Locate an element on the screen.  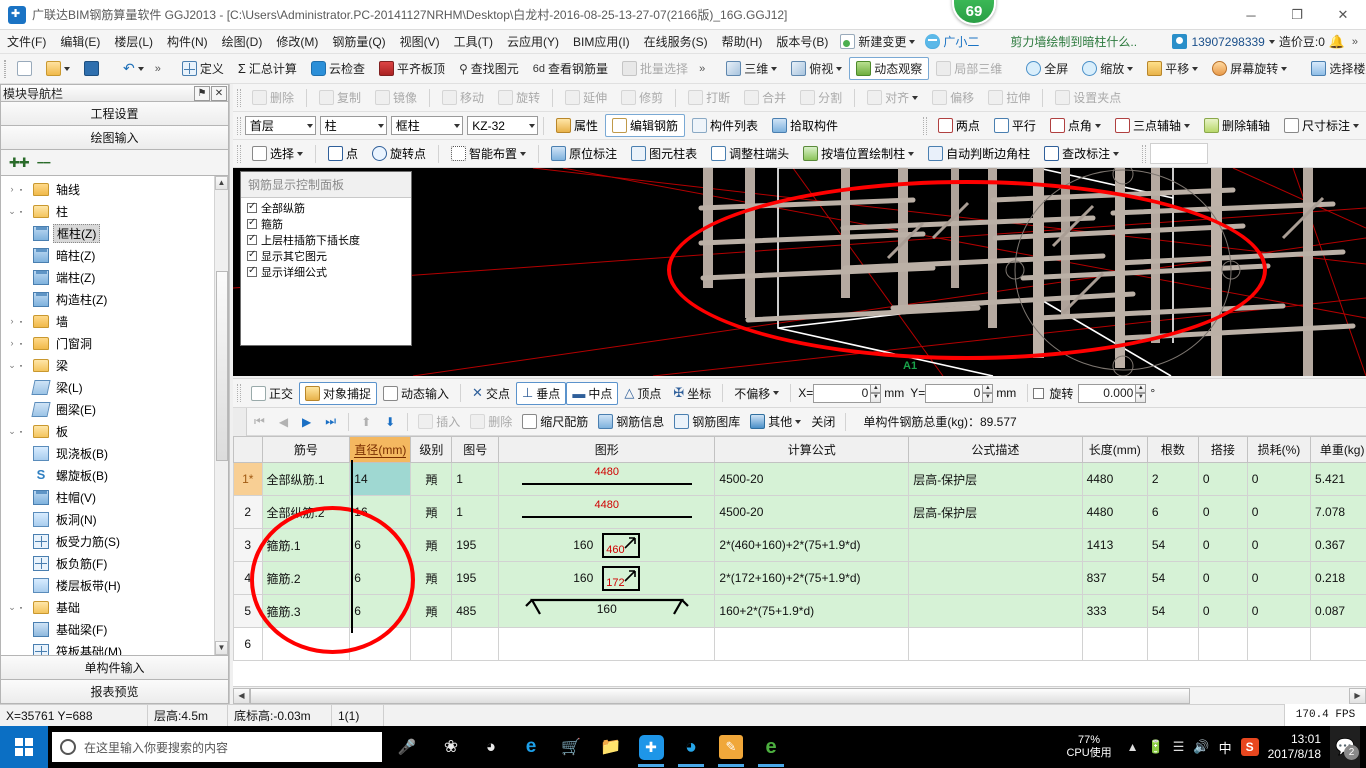
menu-floor: 楼层(L) is located at coordinates (133, 41).